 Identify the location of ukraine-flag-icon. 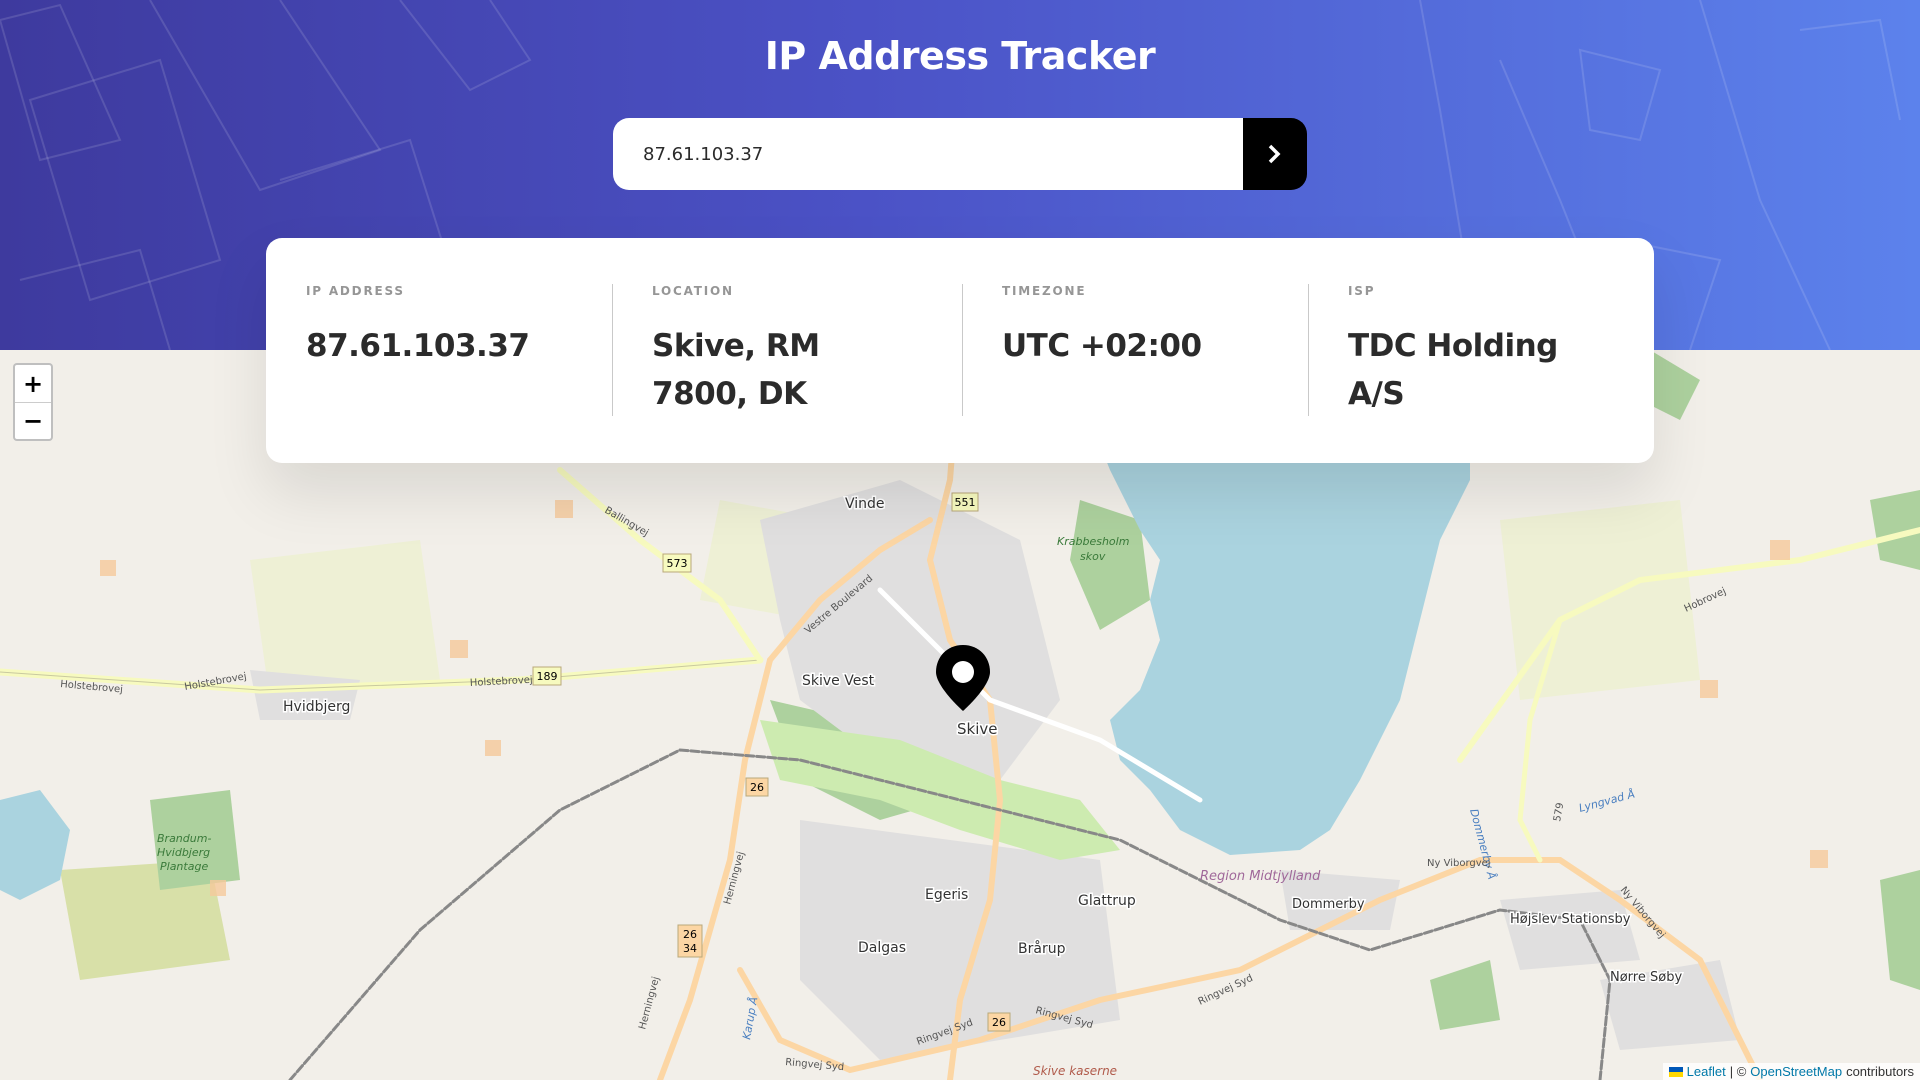
(1675, 1071).